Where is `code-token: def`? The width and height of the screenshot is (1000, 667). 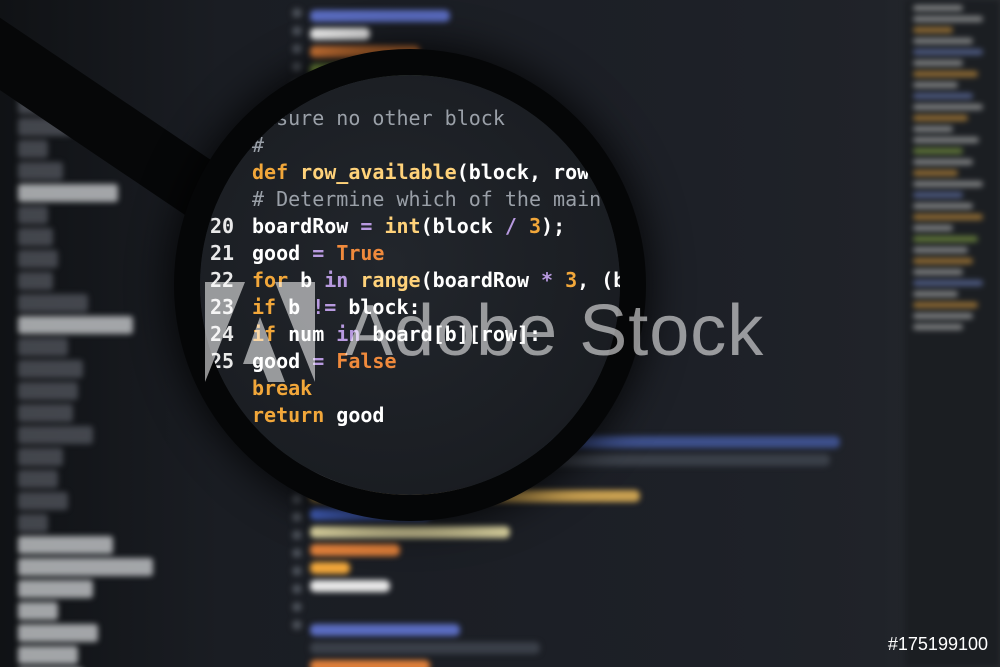 code-token: def is located at coordinates (276, 172).